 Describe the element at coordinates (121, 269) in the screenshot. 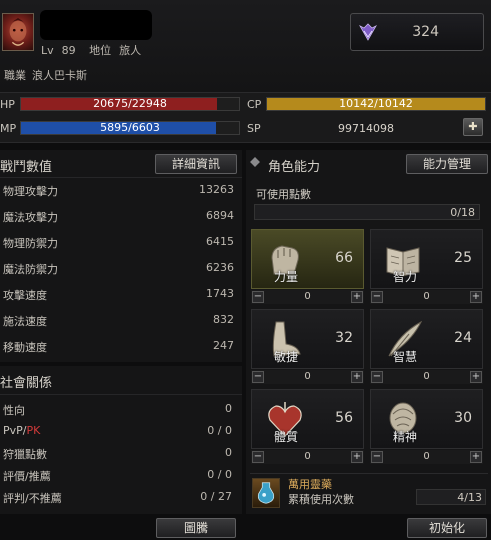

I see `stat-row: 魔法防禦力 6236` at that location.